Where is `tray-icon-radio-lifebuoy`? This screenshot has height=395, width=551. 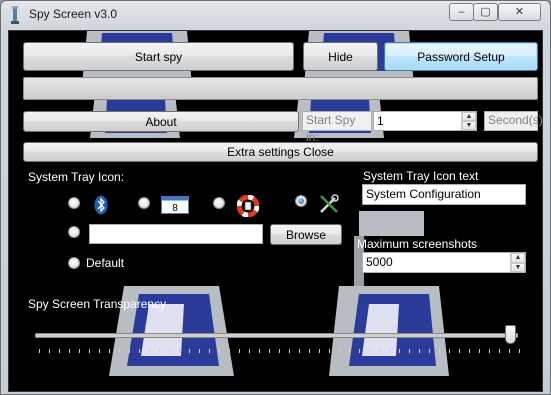
tray-icon-radio-lifebuoy is located at coordinates (219, 203).